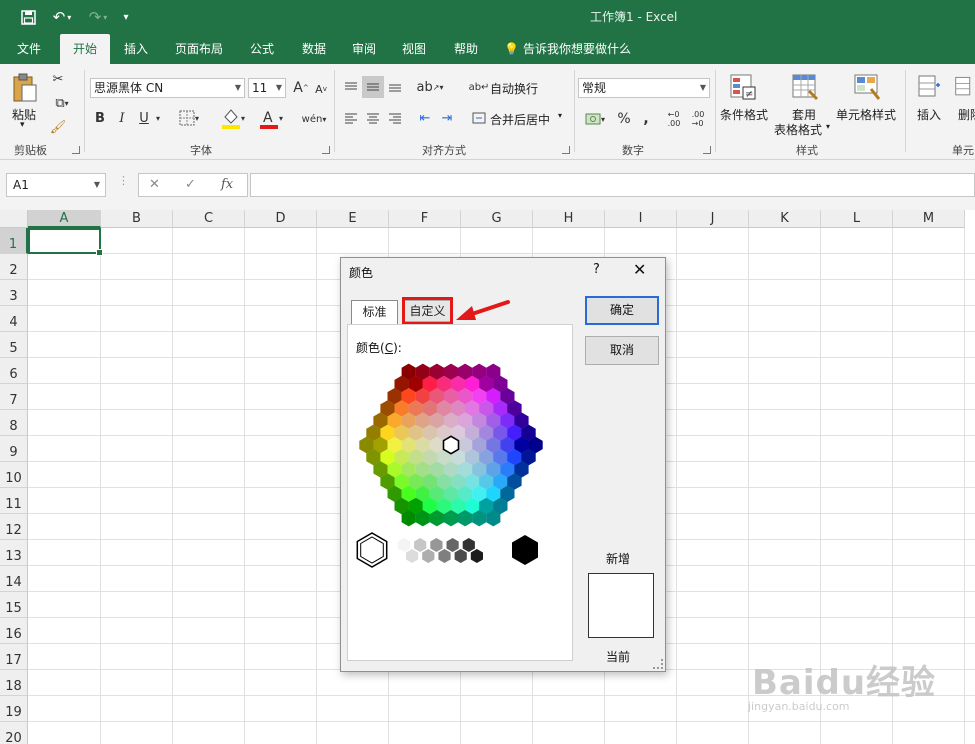 The width and height of the screenshot is (975, 744). What do you see at coordinates (595, 119) in the screenshot?
I see `accounting-format-icon: ▾` at bounding box center [595, 119].